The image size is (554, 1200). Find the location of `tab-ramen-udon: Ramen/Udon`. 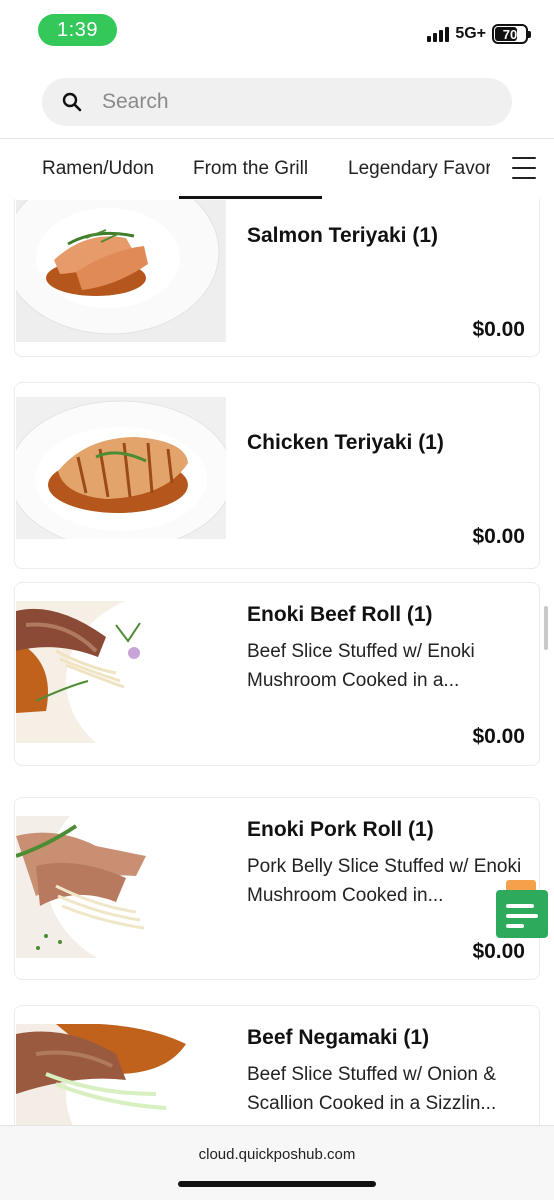

tab-ramen-udon: Ramen/Udon is located at coordinates (98, 169).